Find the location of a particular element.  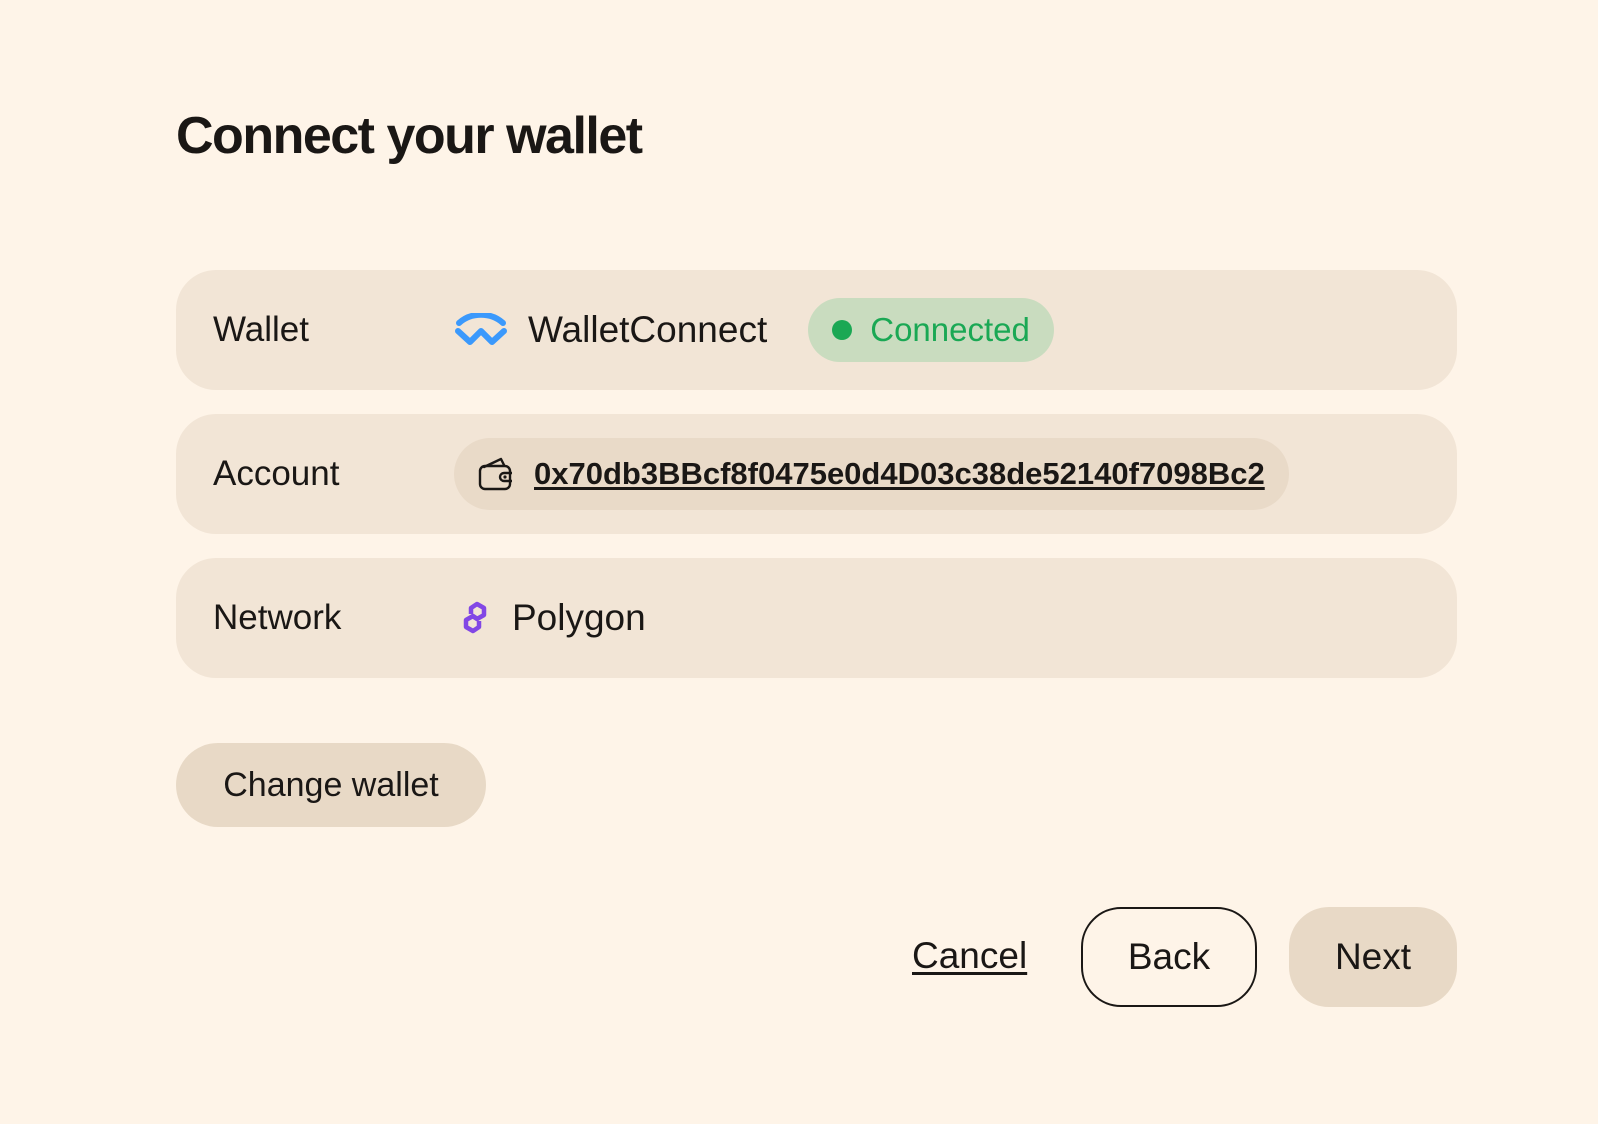

walletconnect-icon is located at coordinates (481, 330).